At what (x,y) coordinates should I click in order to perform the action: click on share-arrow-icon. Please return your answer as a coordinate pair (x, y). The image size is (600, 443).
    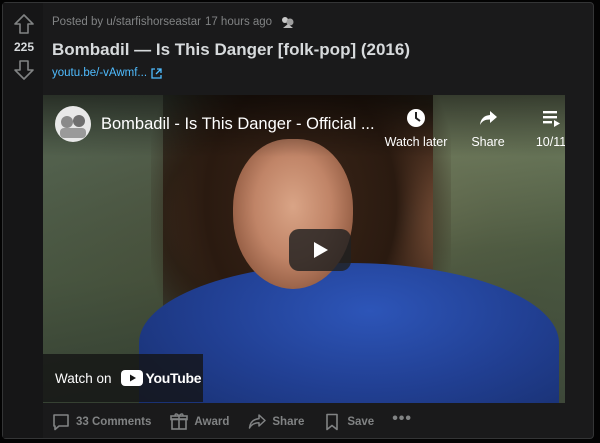
    Looking at the image, I should click on (488, 118).